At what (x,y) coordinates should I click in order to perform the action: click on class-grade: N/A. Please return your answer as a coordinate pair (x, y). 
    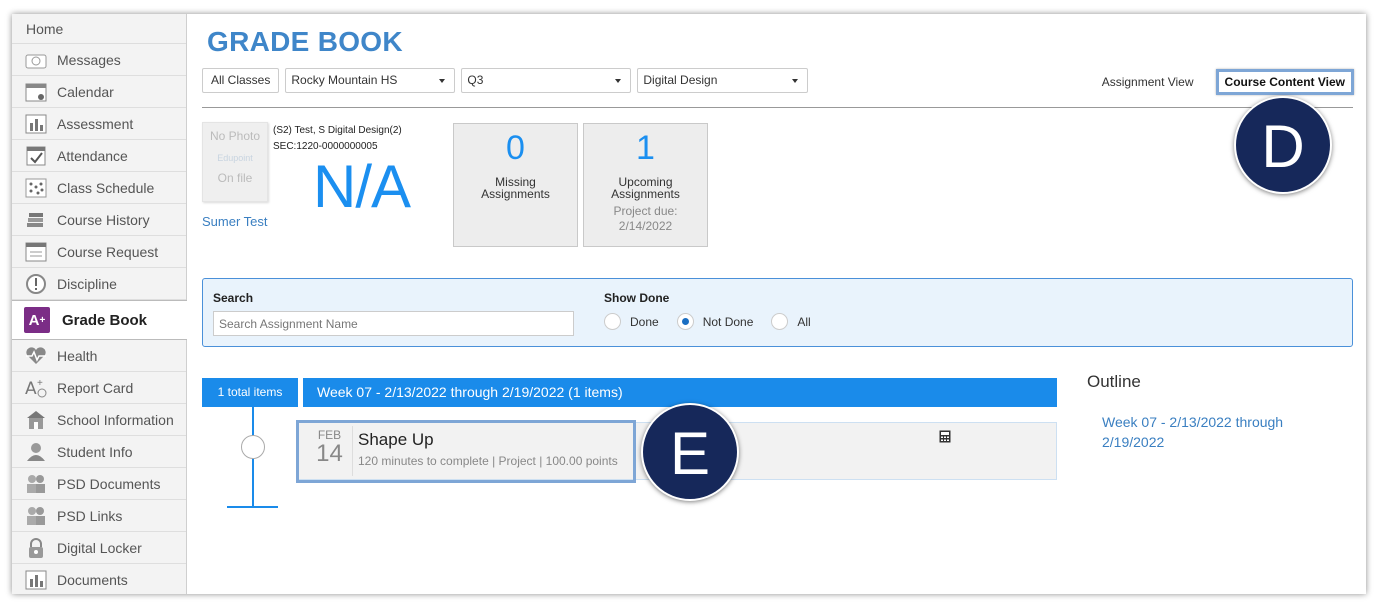
    Looking at the image, I should click on (362, 186).